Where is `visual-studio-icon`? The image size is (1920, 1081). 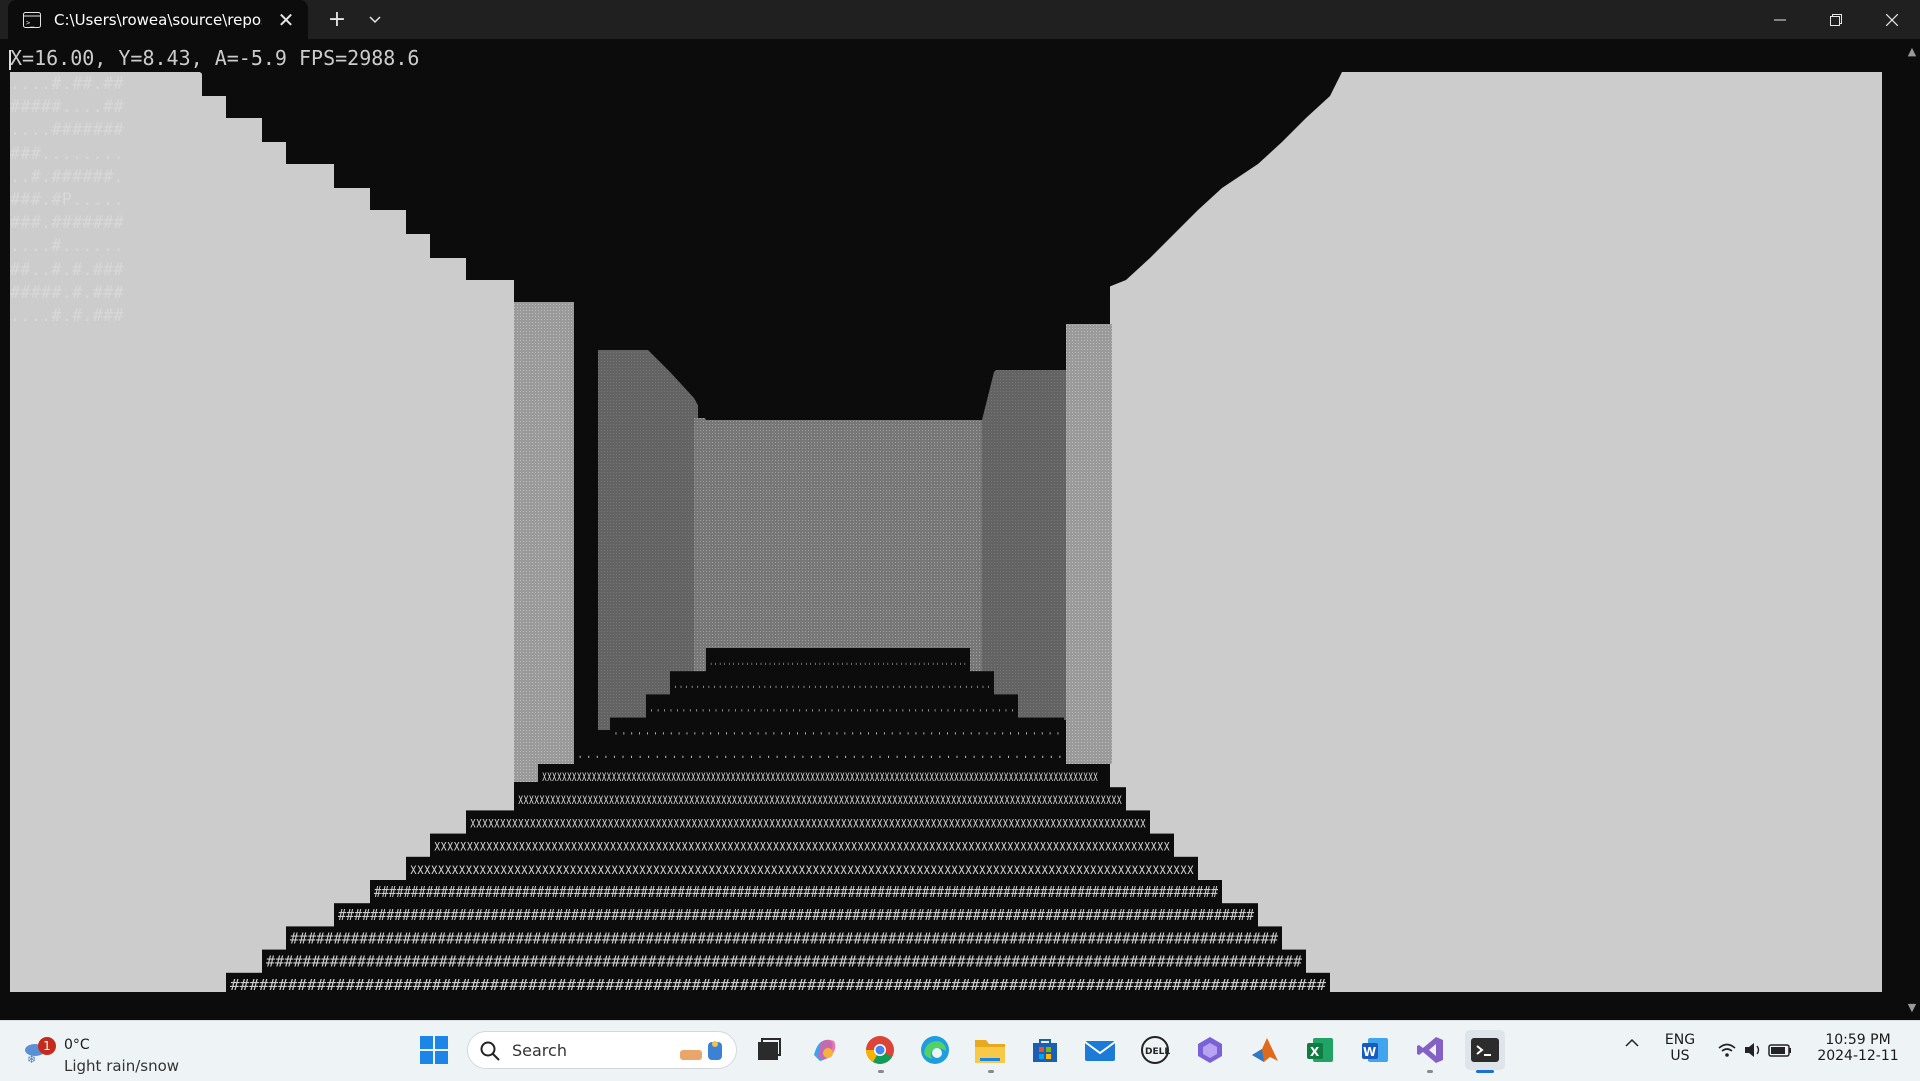
visual-studio-icon is located at coordinates (1430, 1050).